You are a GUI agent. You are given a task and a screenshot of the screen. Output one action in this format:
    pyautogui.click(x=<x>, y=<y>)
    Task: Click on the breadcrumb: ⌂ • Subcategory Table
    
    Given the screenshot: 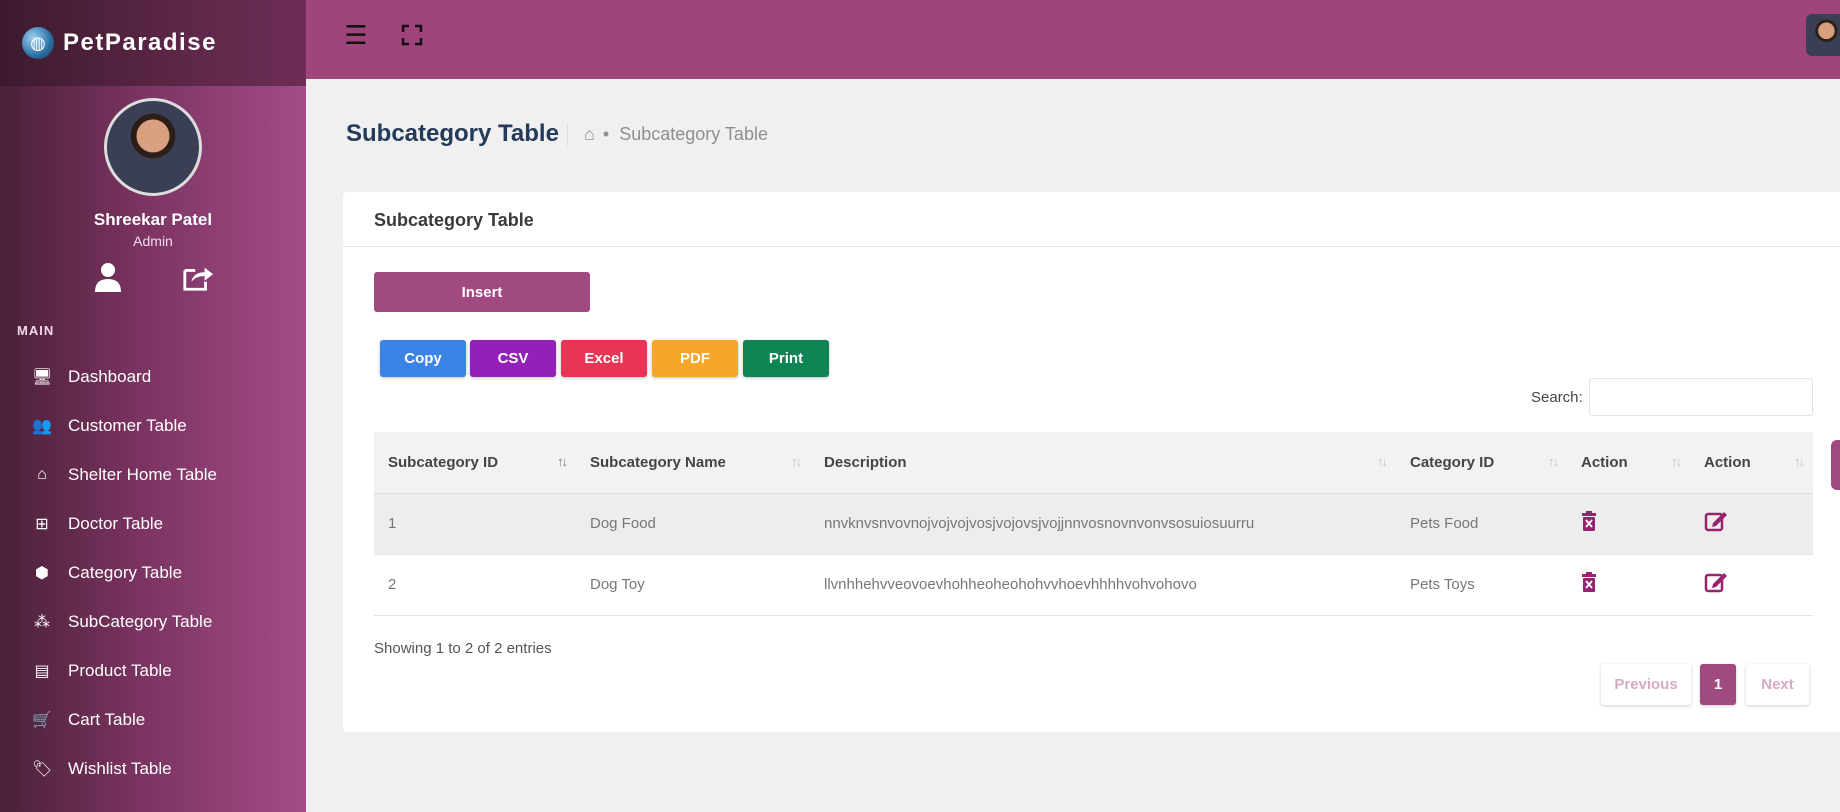 What is the action you would take?
    pyautogui.click(x=668, y=134)
    